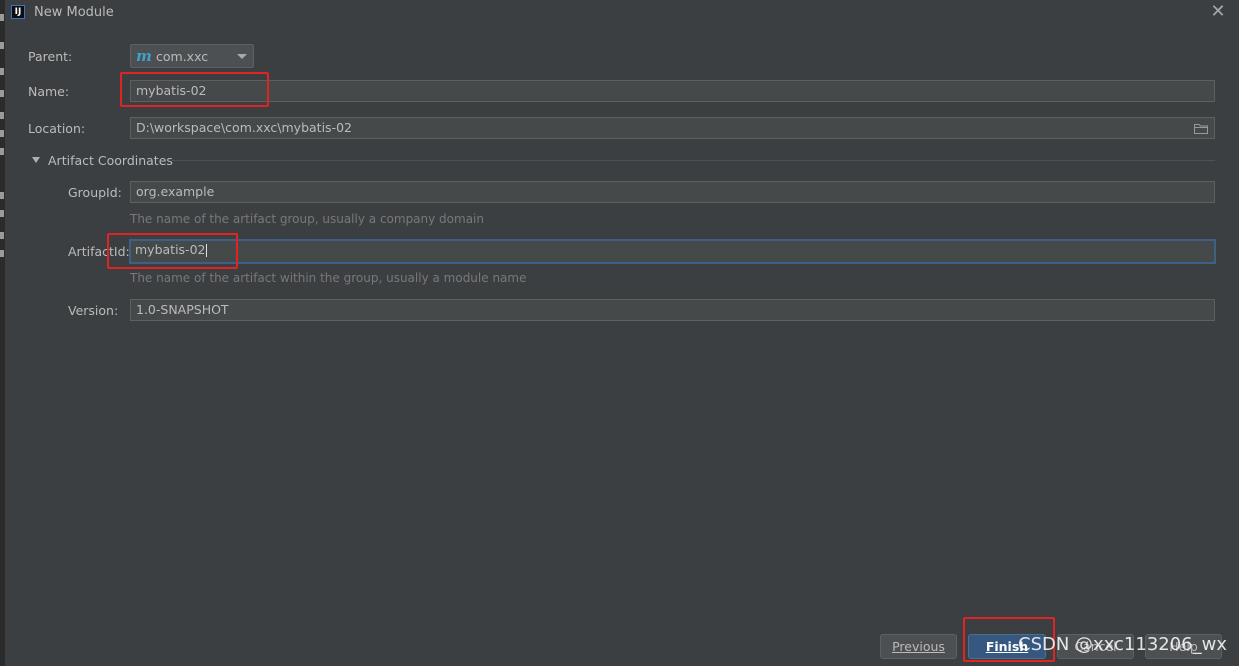 The height and width of the screenshot is (666, 1239). I want to click on location-label: Location:, so click(57, 128).